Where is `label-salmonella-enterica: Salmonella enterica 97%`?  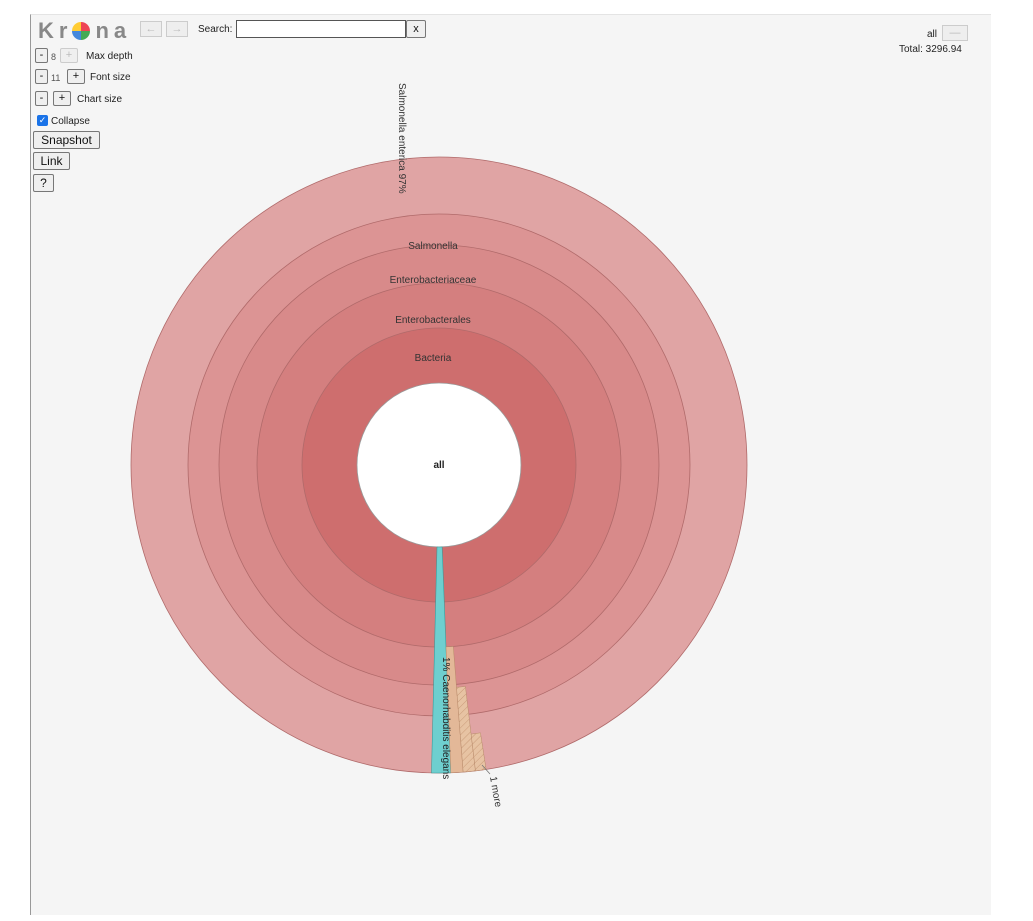
label-salmonella-enterica: Salmonella enterica 97% is located at coordinates (401, 138).